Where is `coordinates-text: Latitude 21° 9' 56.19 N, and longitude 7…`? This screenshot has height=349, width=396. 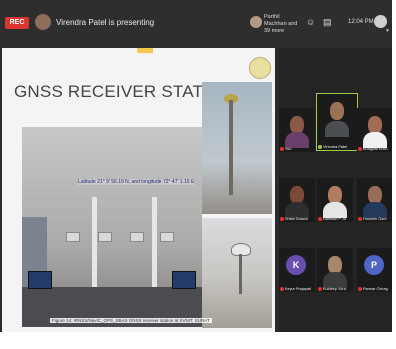
coordinates-text: Latitude 21° 9' 56.19 N, and longitude 7… is located at coordinates (136, 182).